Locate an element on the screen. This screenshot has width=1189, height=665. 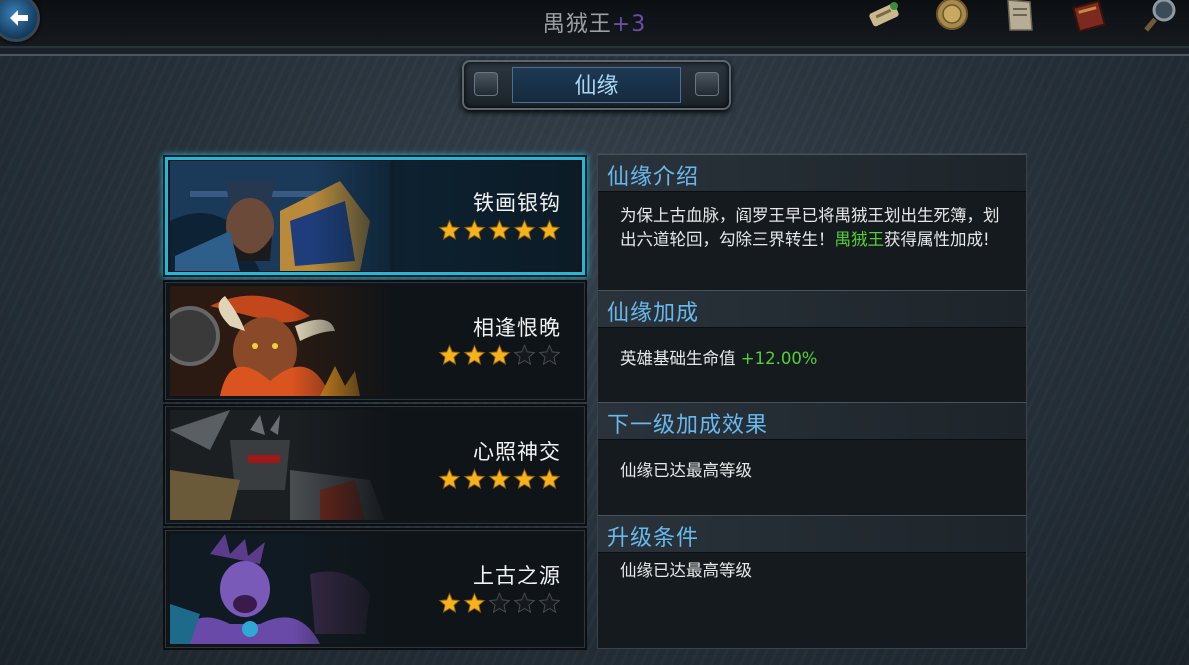
section-title-plate: 仙缘 is located at coordinates (596, 85).